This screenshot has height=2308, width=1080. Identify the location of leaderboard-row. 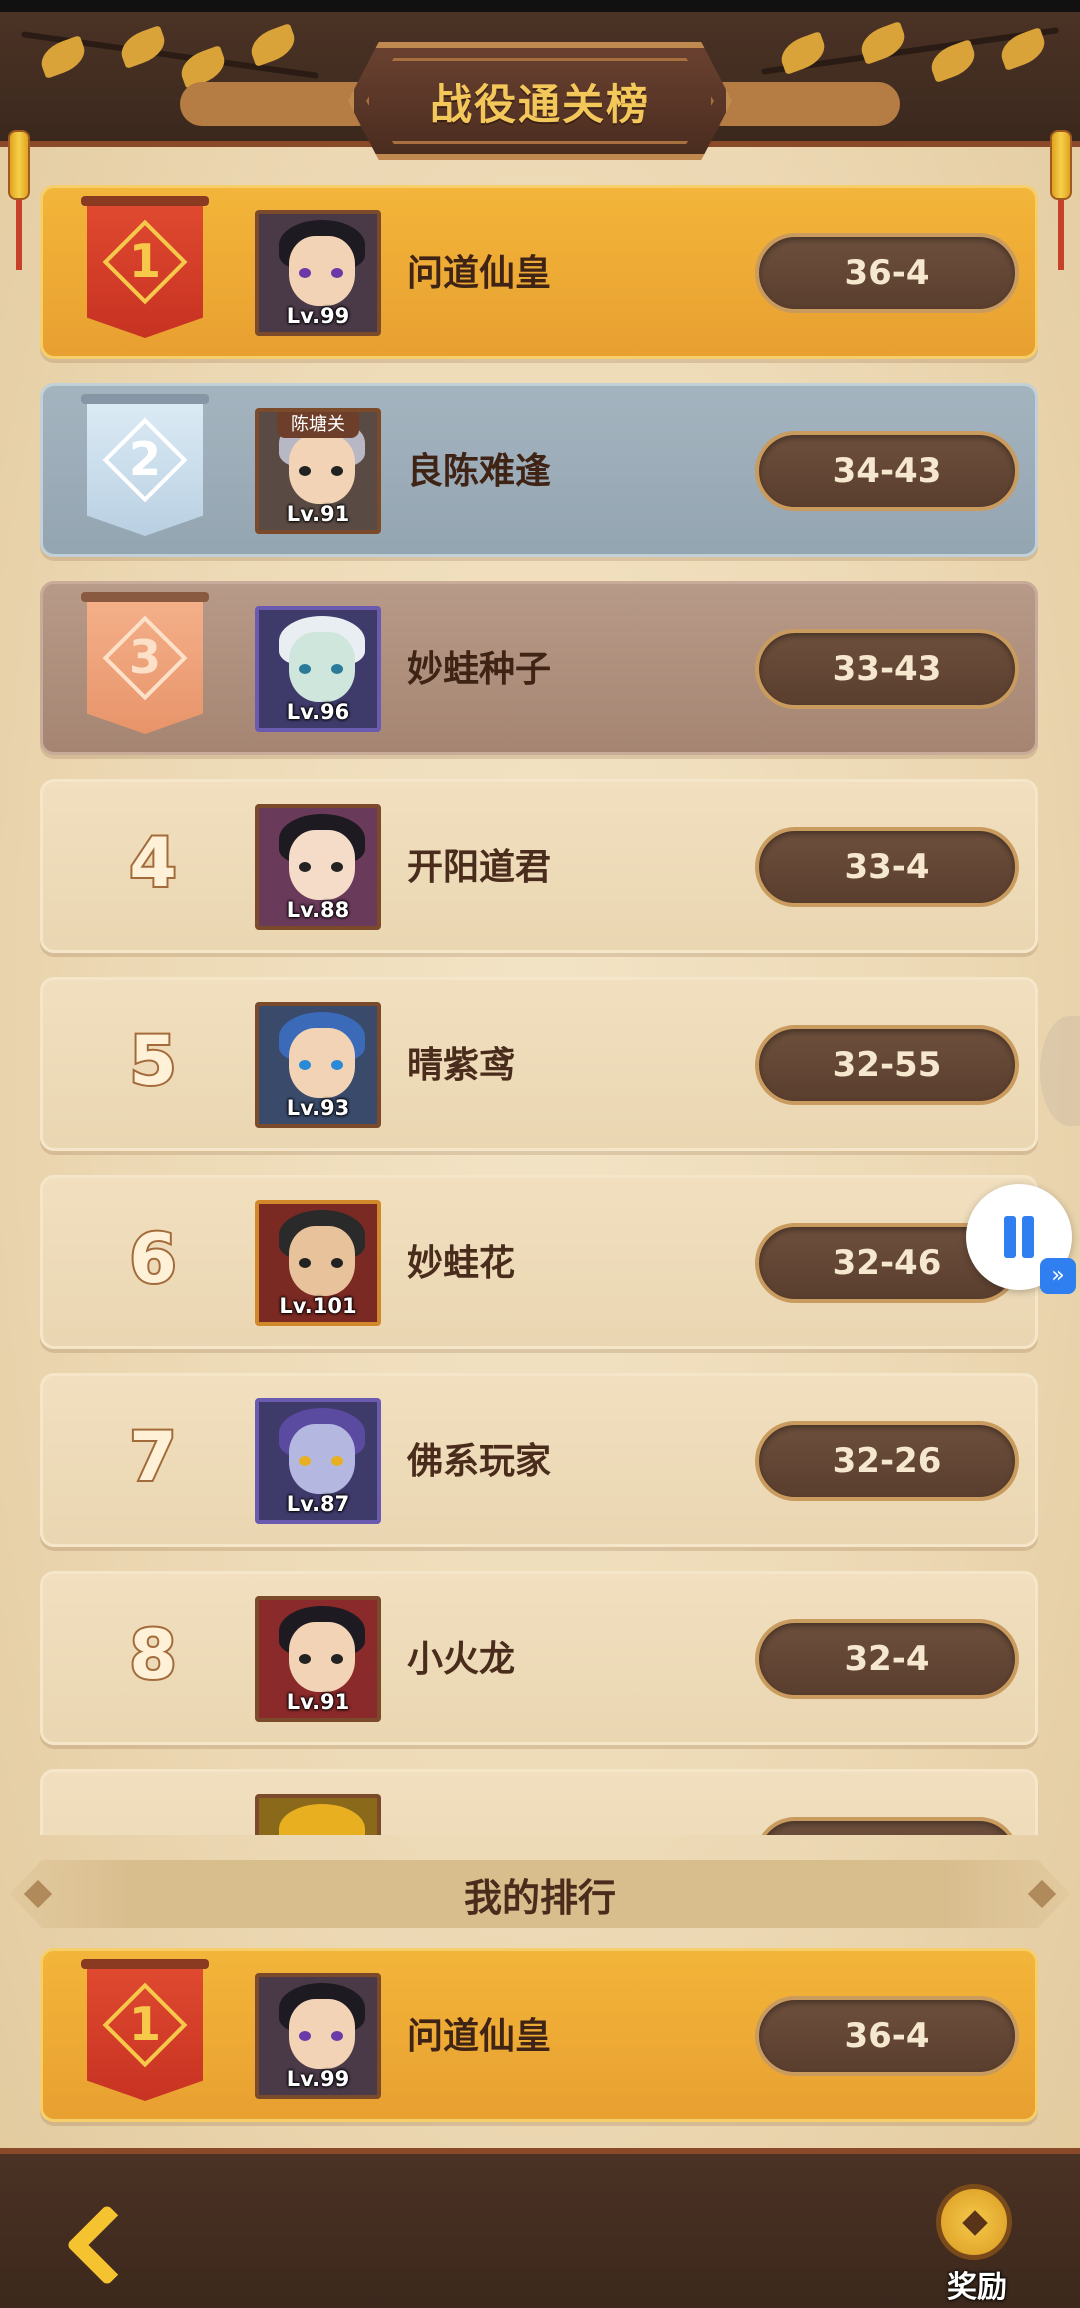
(539, 1802).